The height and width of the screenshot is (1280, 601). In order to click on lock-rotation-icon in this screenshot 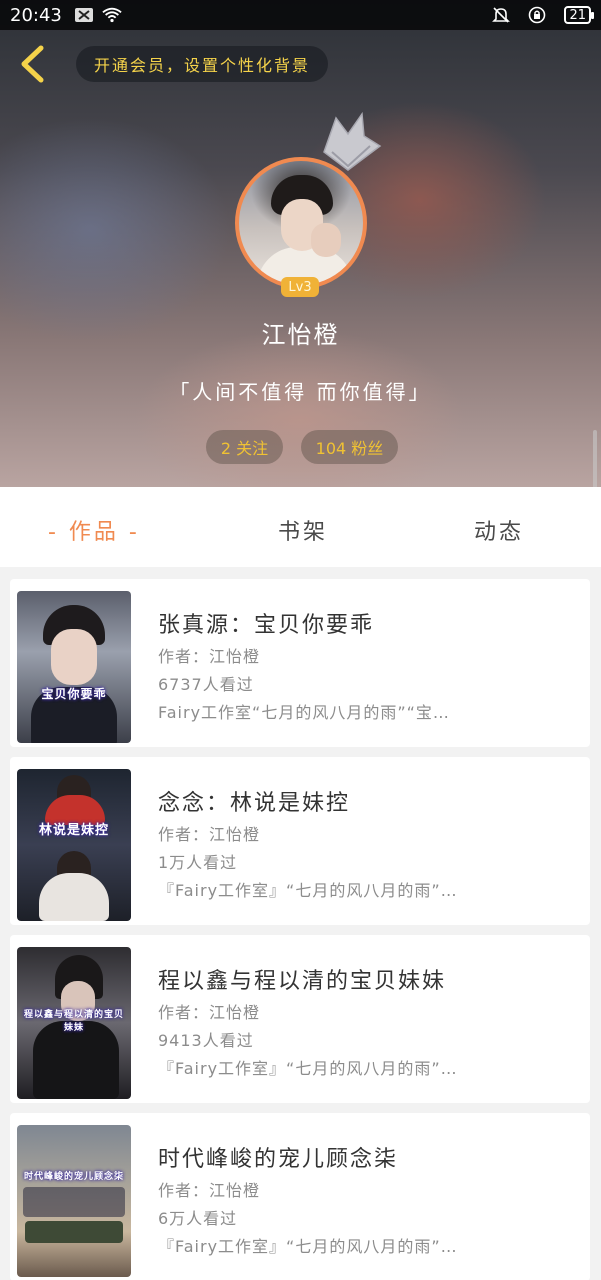, I will do `click(538, 15)`.